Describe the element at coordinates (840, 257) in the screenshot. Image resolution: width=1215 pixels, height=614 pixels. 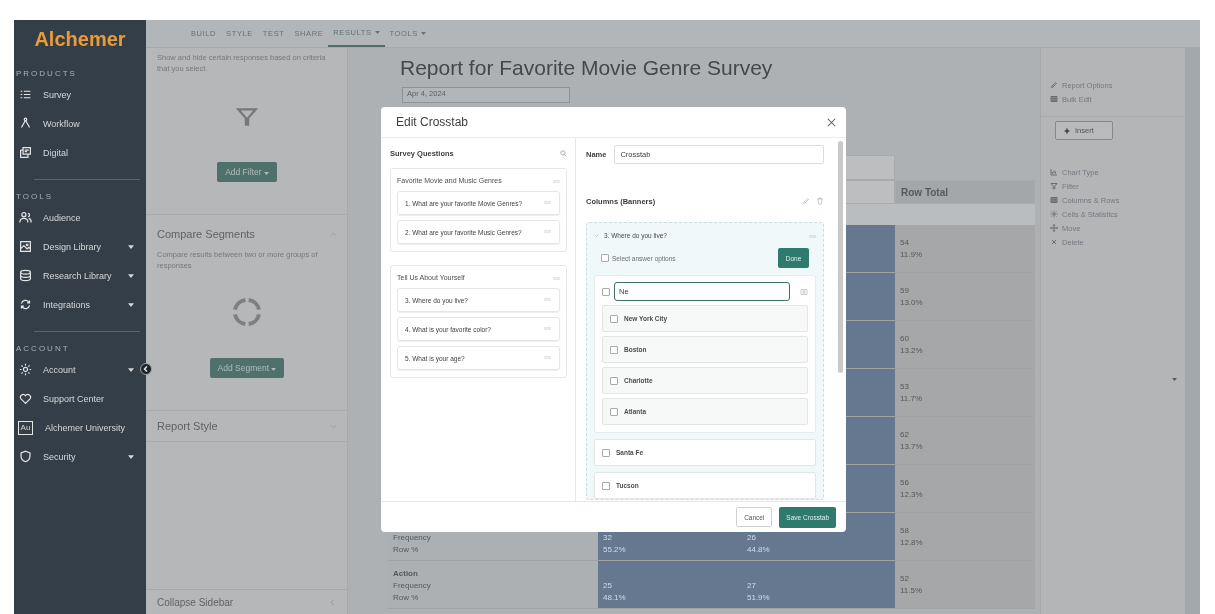
I see `scrollbar-thumb` at that location.